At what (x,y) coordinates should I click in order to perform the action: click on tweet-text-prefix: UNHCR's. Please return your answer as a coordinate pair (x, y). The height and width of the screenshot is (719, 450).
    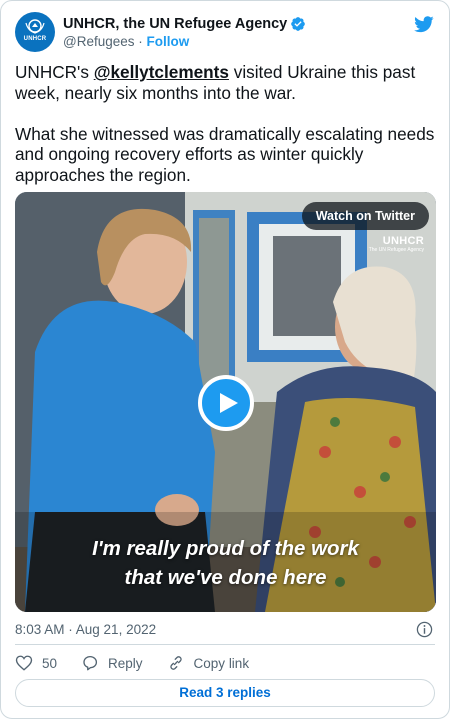
    Looking at the image, I should click on (54, 72).